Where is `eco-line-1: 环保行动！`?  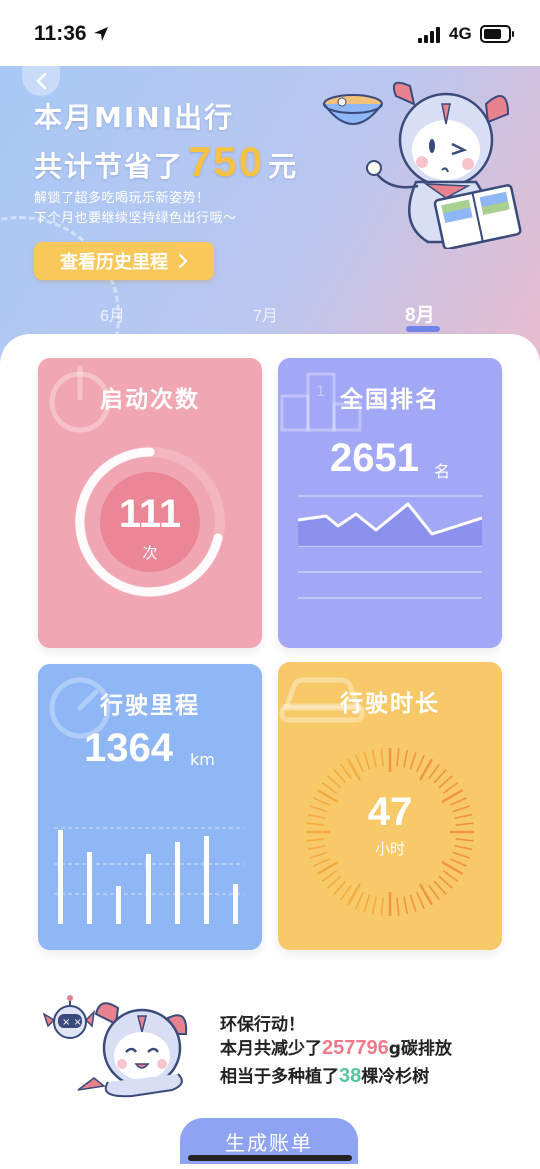
eco-line-1: 环保行动！ is located at coordinates (262, 1025).